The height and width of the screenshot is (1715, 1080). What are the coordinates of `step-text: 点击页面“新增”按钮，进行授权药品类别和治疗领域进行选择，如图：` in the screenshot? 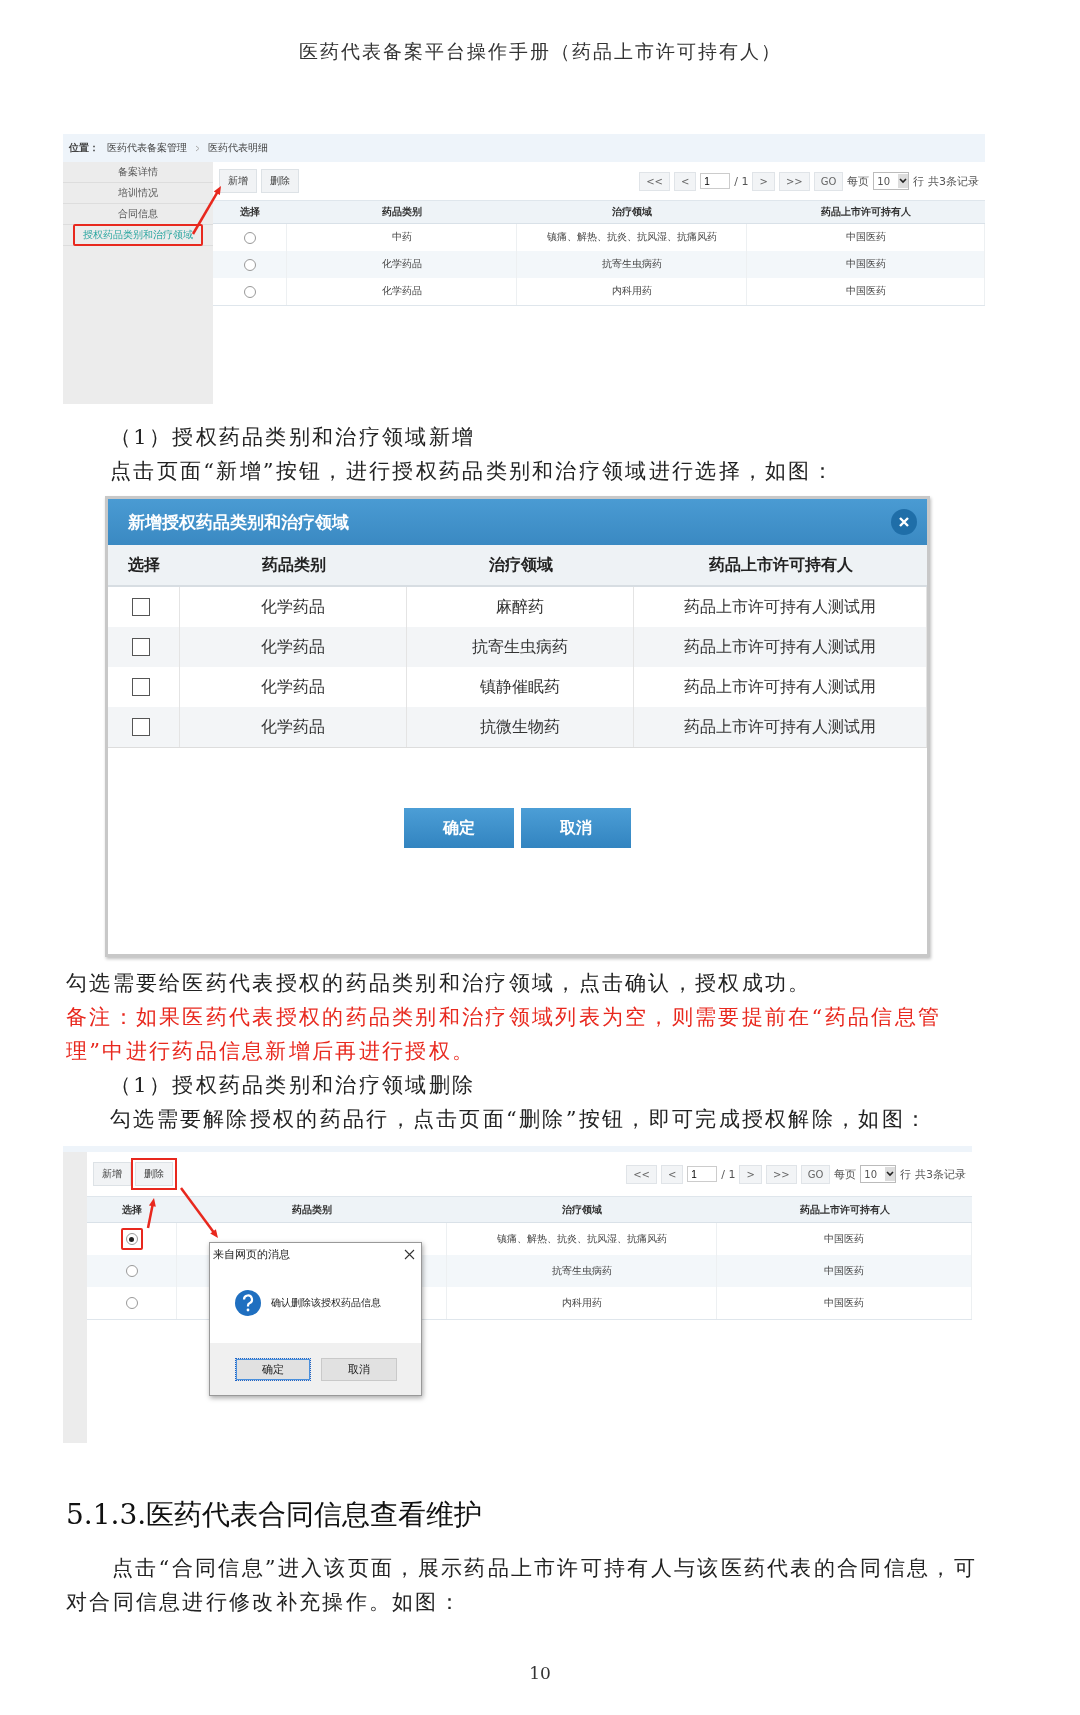 It's located at (473, 471).